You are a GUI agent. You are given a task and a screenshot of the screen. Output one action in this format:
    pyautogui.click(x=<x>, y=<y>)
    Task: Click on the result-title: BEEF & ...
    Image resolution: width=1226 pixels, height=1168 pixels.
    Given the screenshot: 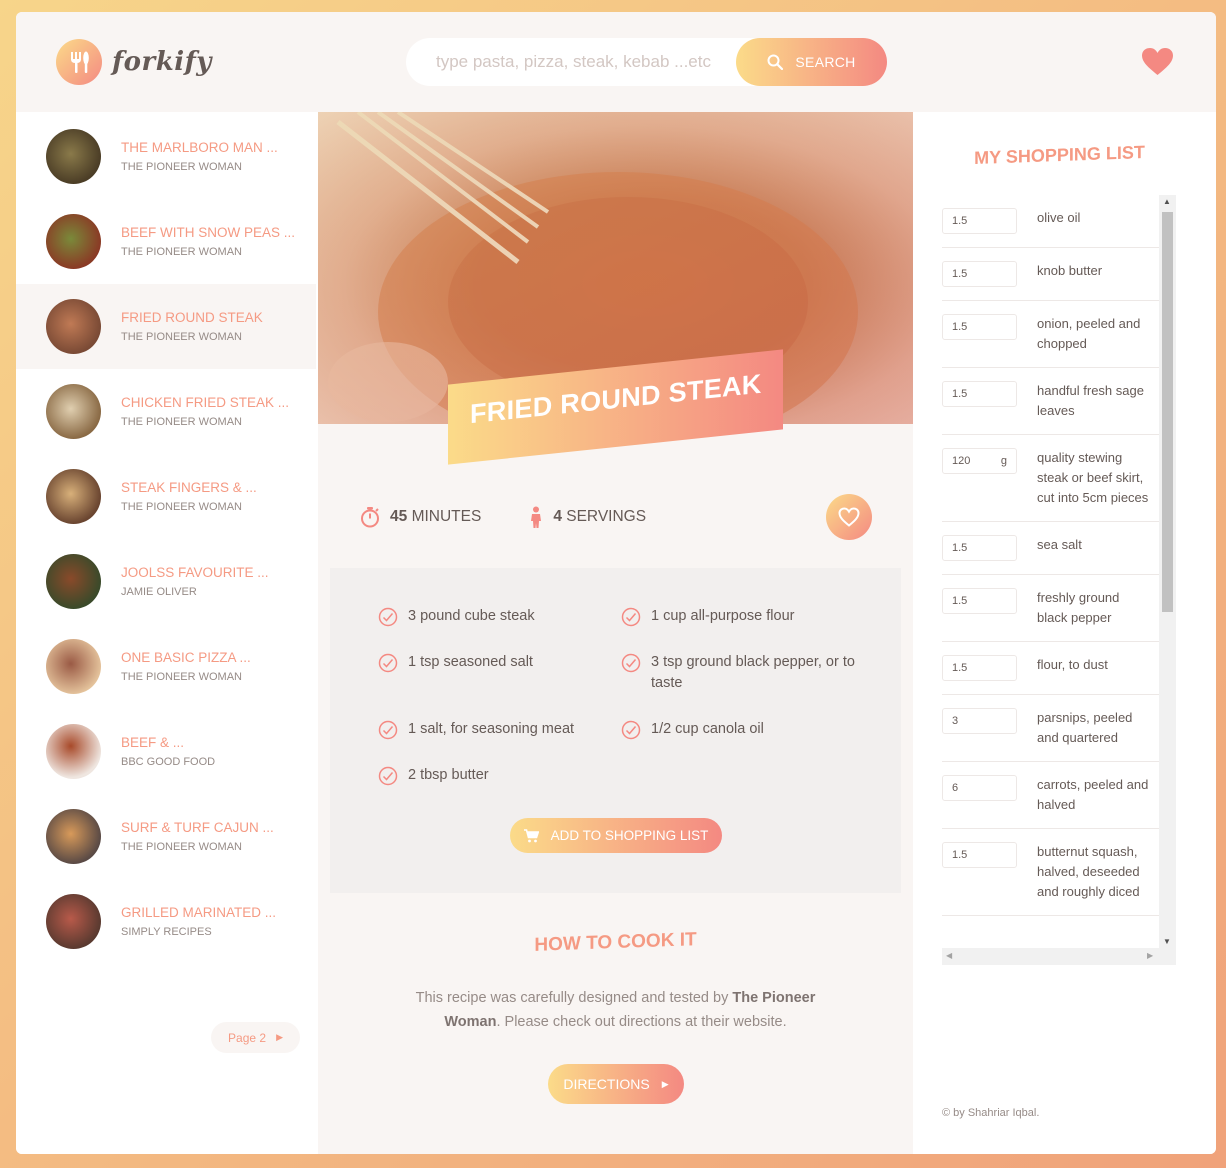 What is the action you would take?
    pyautogui.click(x=153, y=742)
    